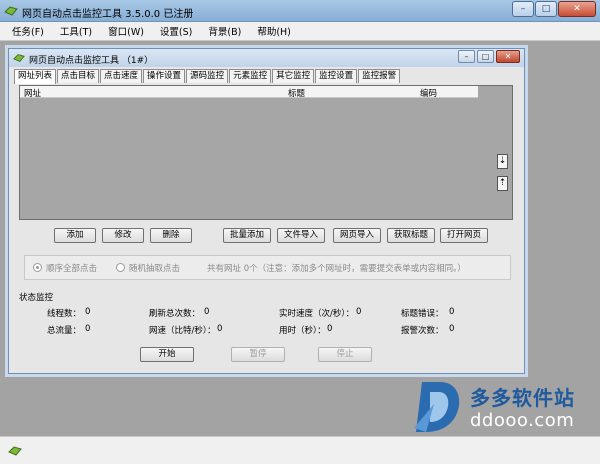 The width and height of the screenshot is (600, 464). What do you see at coordinates (522, 420) in the screenshot?
I see `watermark-url: ddooo.com` at bounding box center [522, 420].